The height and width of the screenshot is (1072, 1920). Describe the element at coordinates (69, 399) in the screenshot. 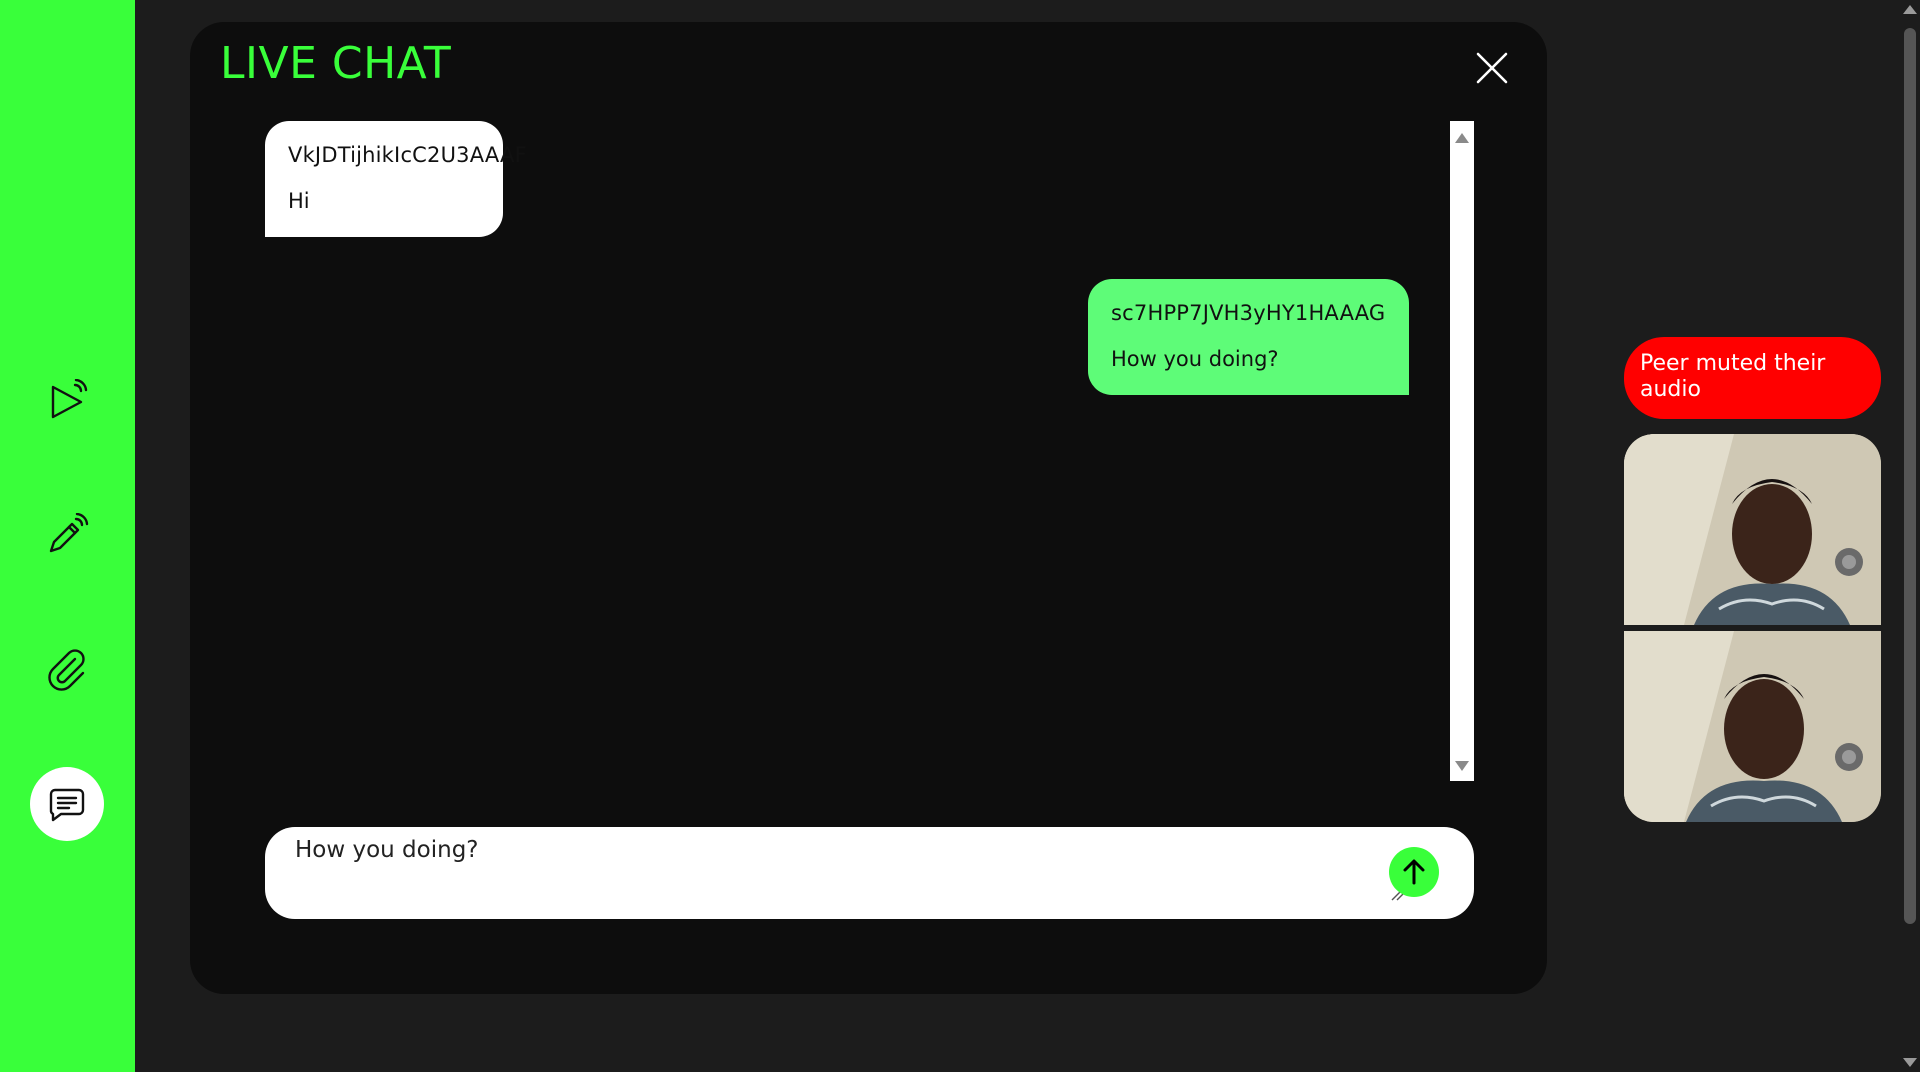

I see `play-broadcast-icon` at that location.